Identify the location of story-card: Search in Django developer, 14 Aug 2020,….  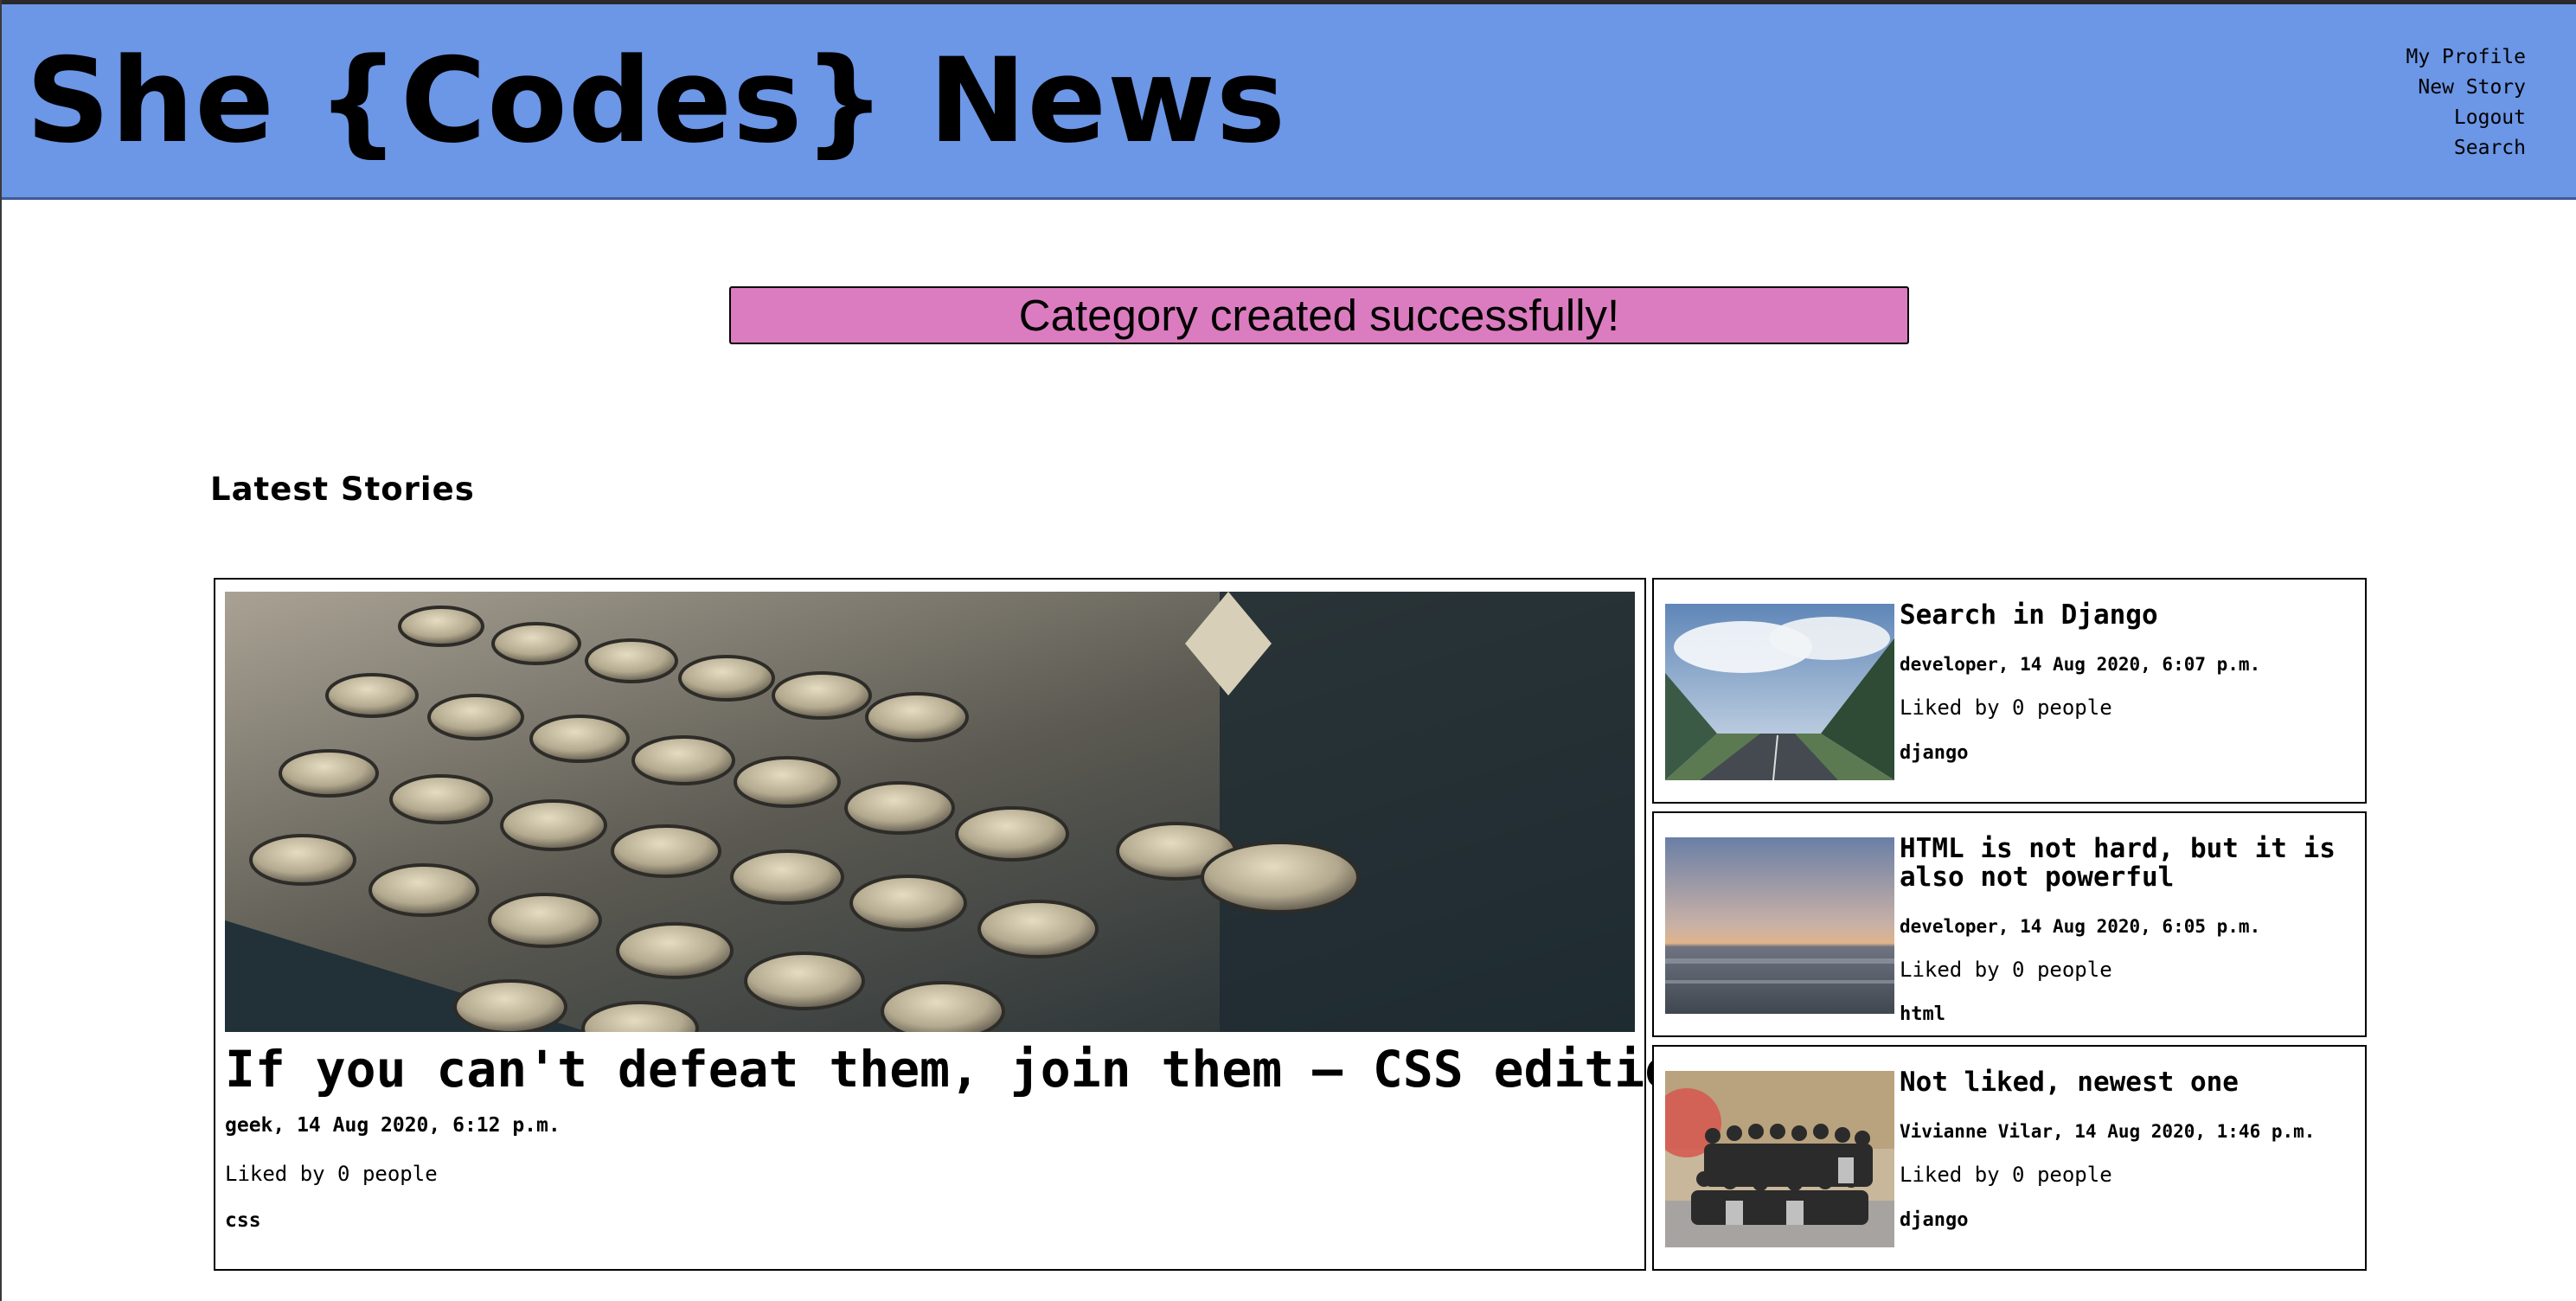
(2009, 691).